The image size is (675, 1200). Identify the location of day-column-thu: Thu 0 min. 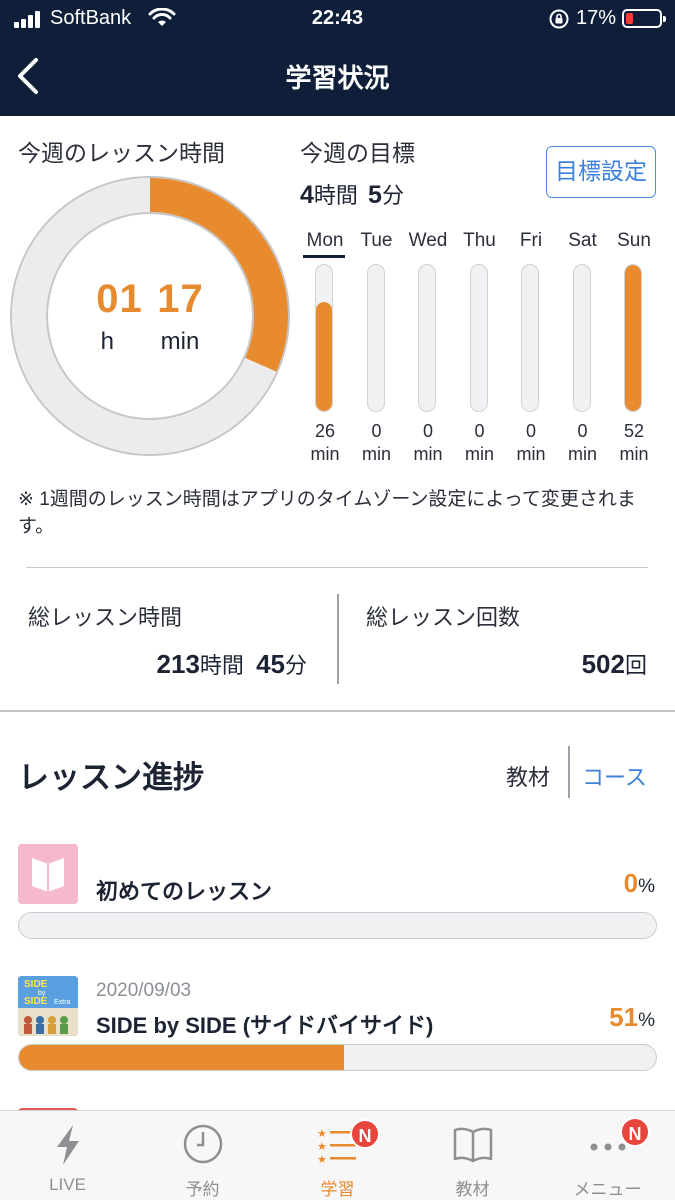
(480, 347).